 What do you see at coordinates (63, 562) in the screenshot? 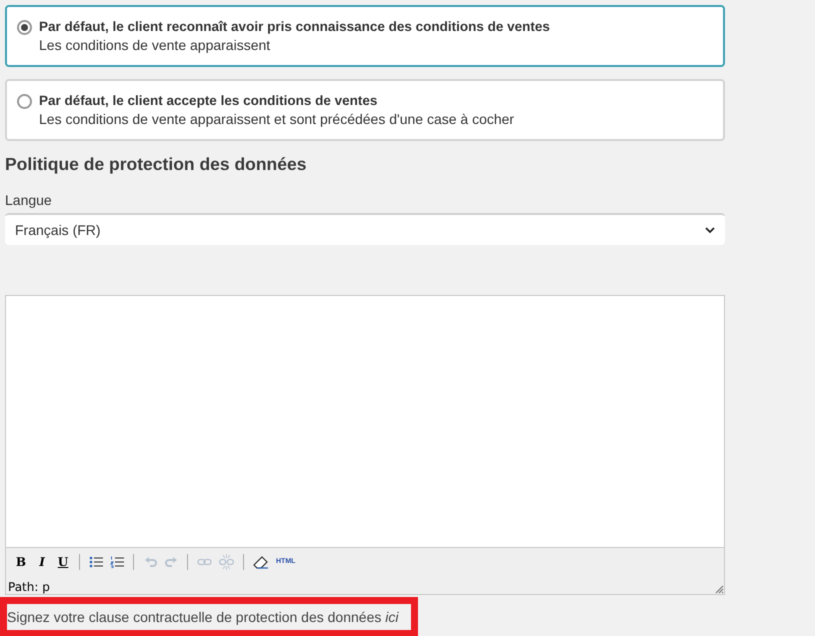
I see `underline-button: U` at bounding box center [63, 562].